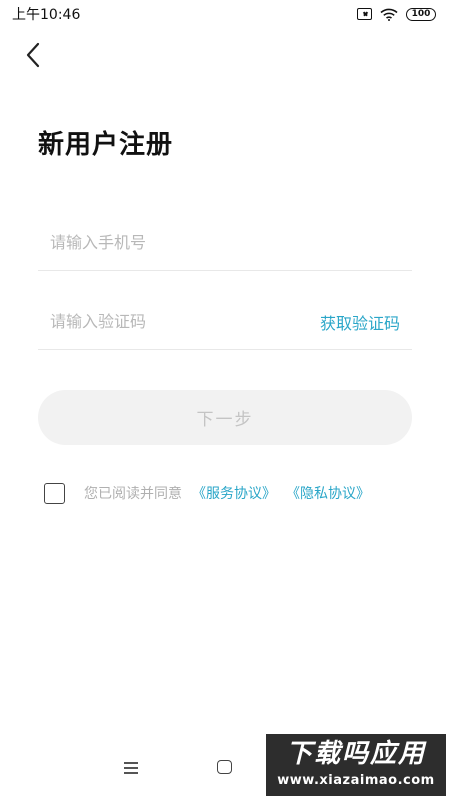  What do you see at coordinates (133, 494) in the screenshot?
I see `agreement-text: 您已阅读并同意` at bounding box center [133, 494].